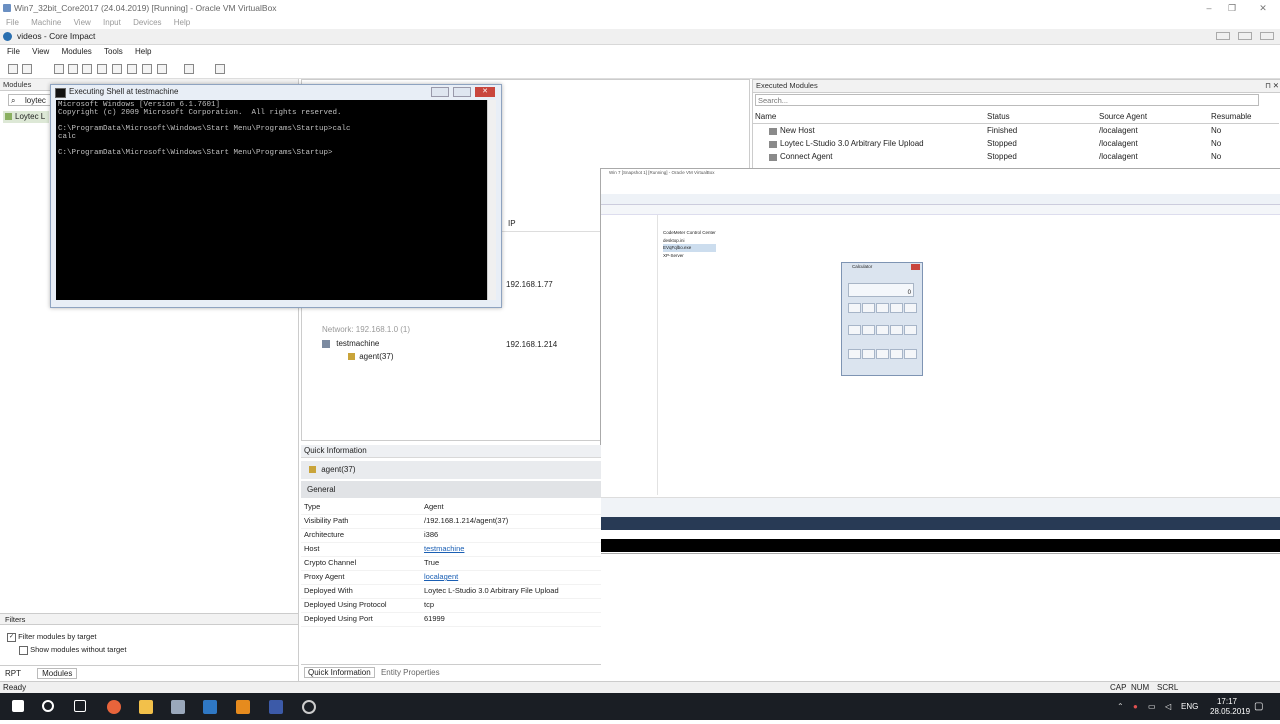 The image size is (1280, 724). What do you see at coordinates (689, 248) in the screenshot?
I see `list-item: EVqFqlbo.exe` at bounding box center [689, 248].